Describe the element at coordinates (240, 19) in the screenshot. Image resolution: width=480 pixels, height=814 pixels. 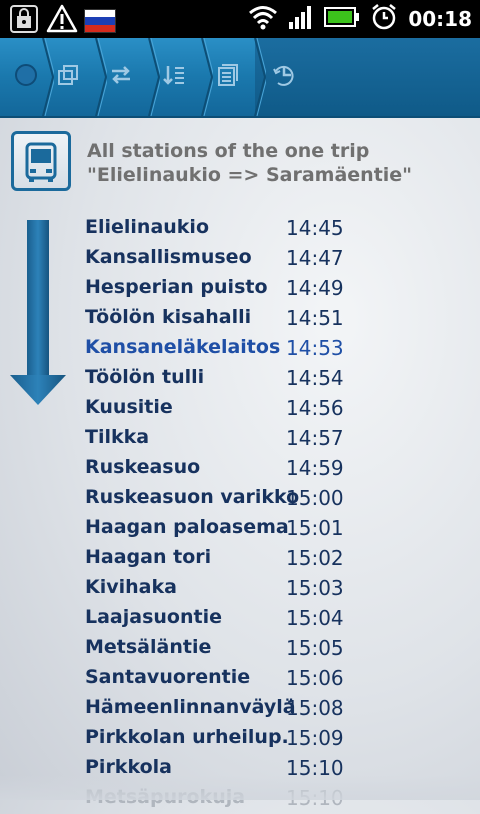
I see `status-bar: 00:18` at that location.